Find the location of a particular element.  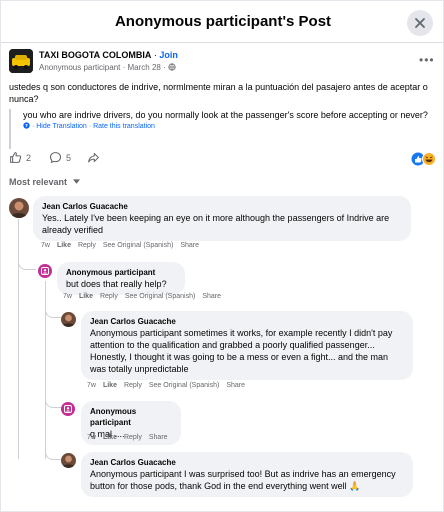

sort-label: Most relevant is located at coordinates (38, 182).